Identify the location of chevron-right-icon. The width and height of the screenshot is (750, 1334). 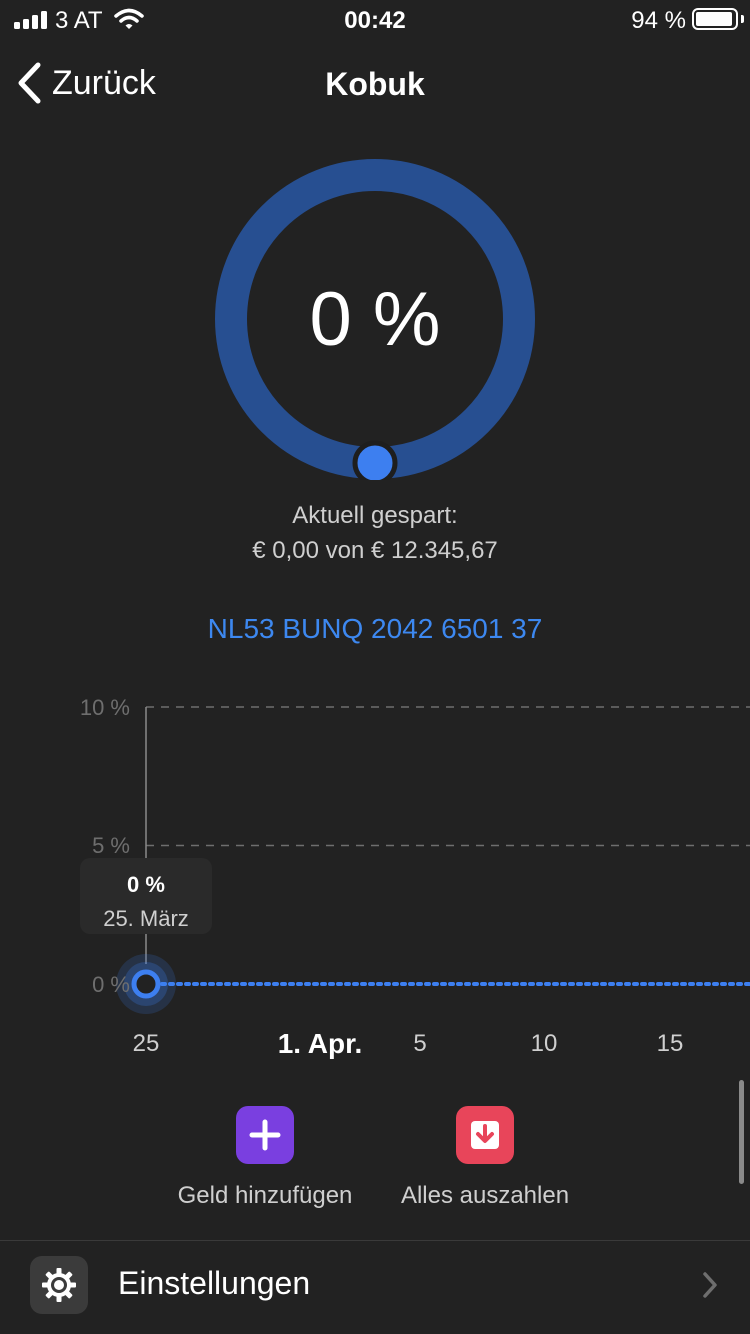
(710, 1287).